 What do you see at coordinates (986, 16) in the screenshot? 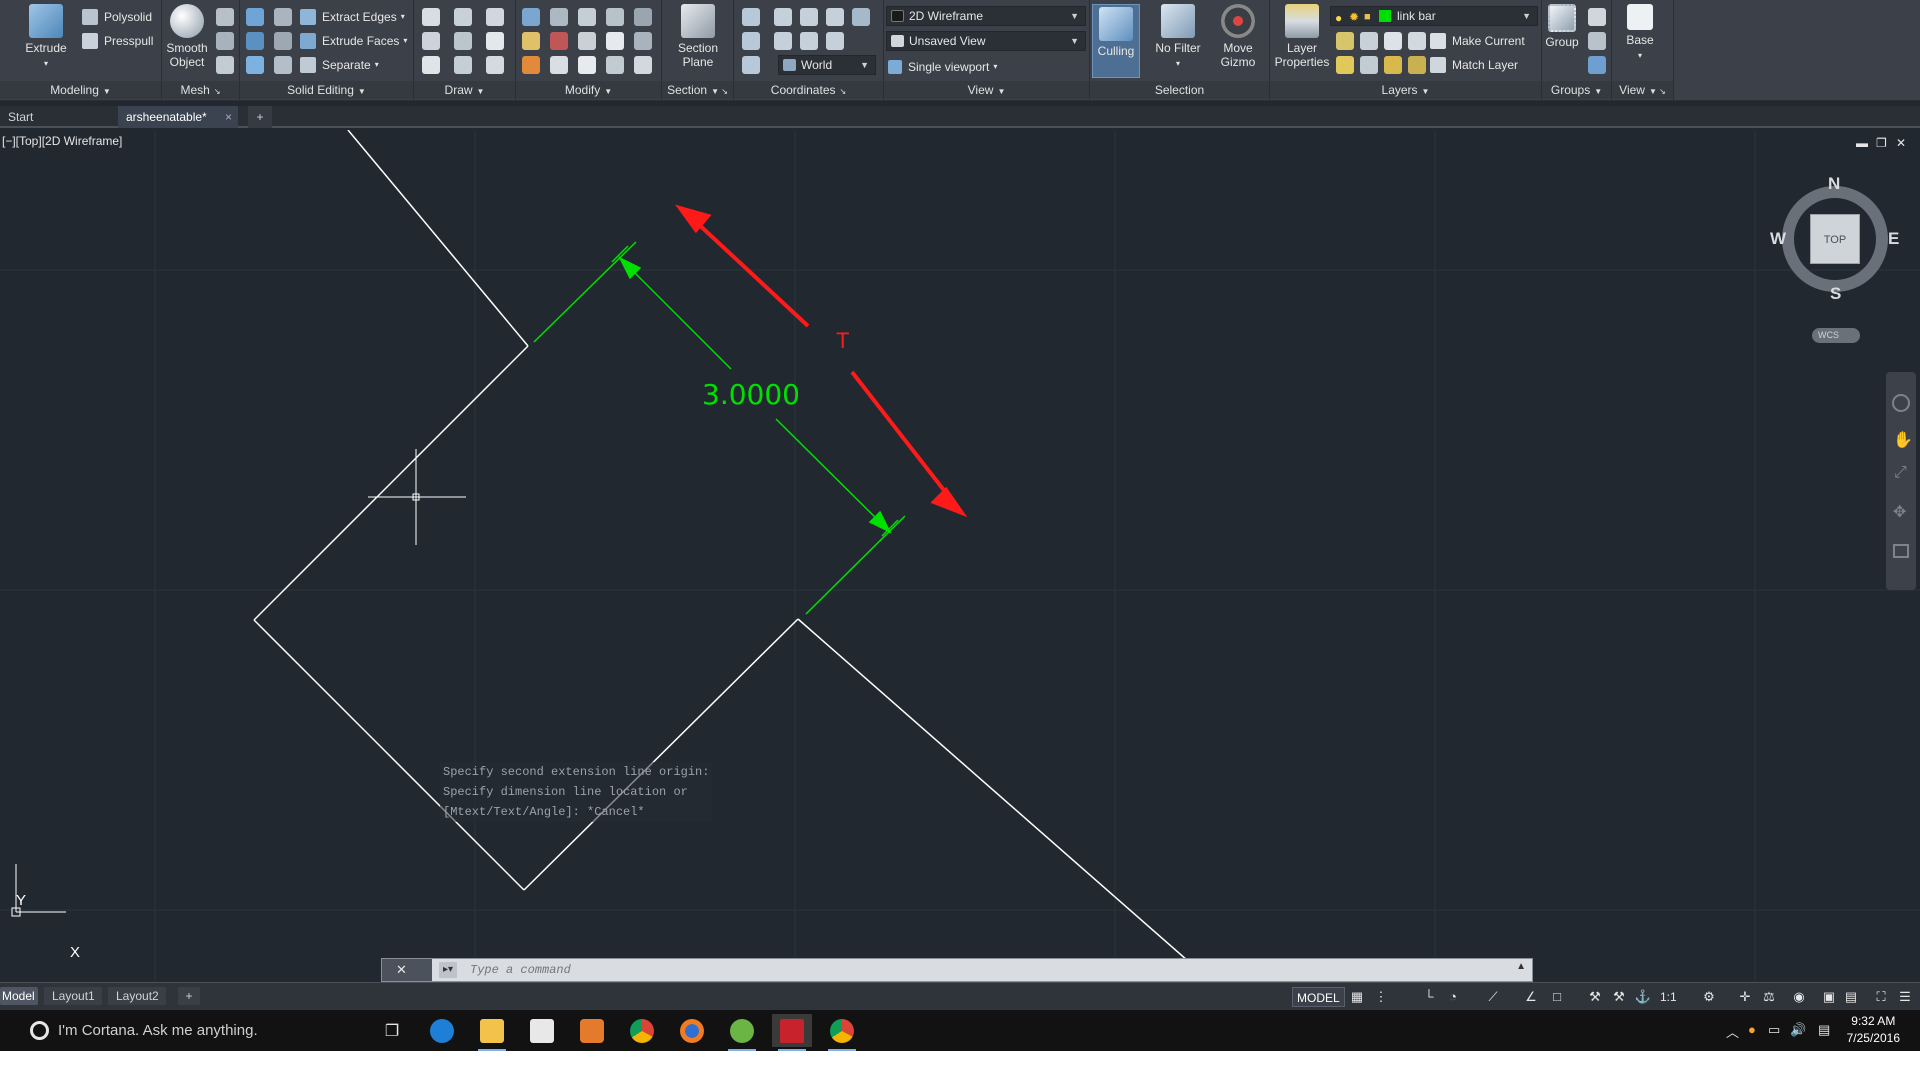
I see `visual-style-dropdown: 2D Wireframe ▼` at bounding box center [986, 16].